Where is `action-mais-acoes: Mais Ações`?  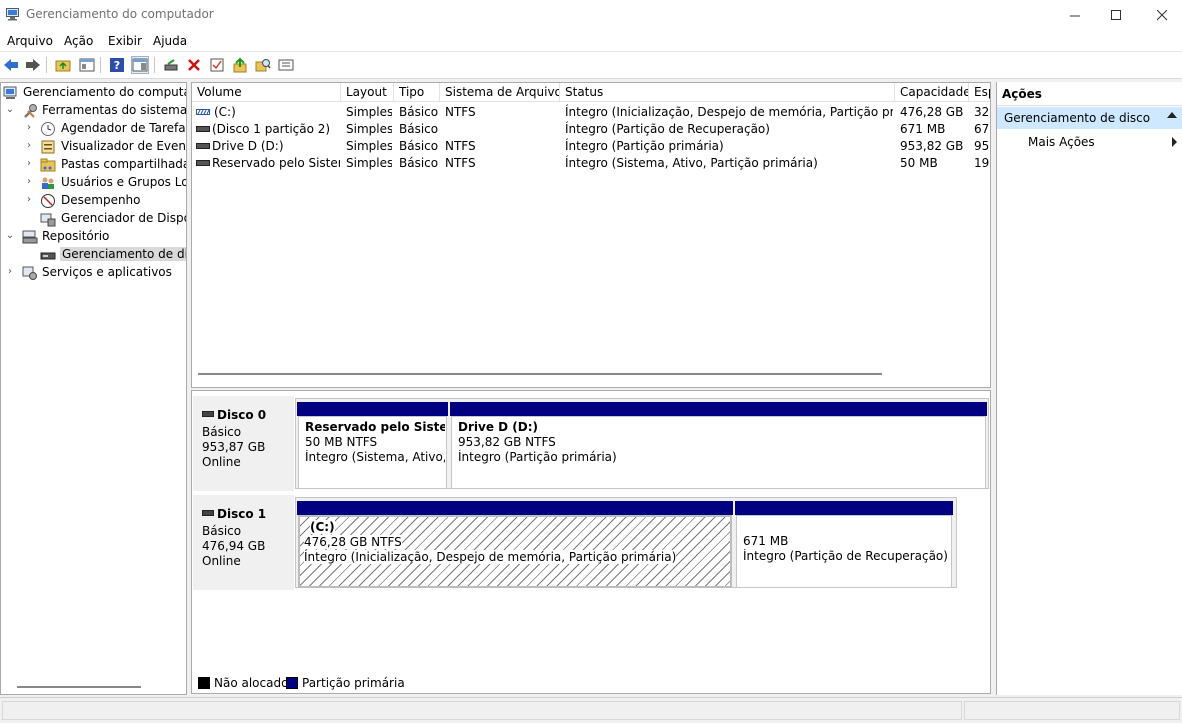
action-mais-acoes: Mais Ações is located at coordinates (1089, 142).